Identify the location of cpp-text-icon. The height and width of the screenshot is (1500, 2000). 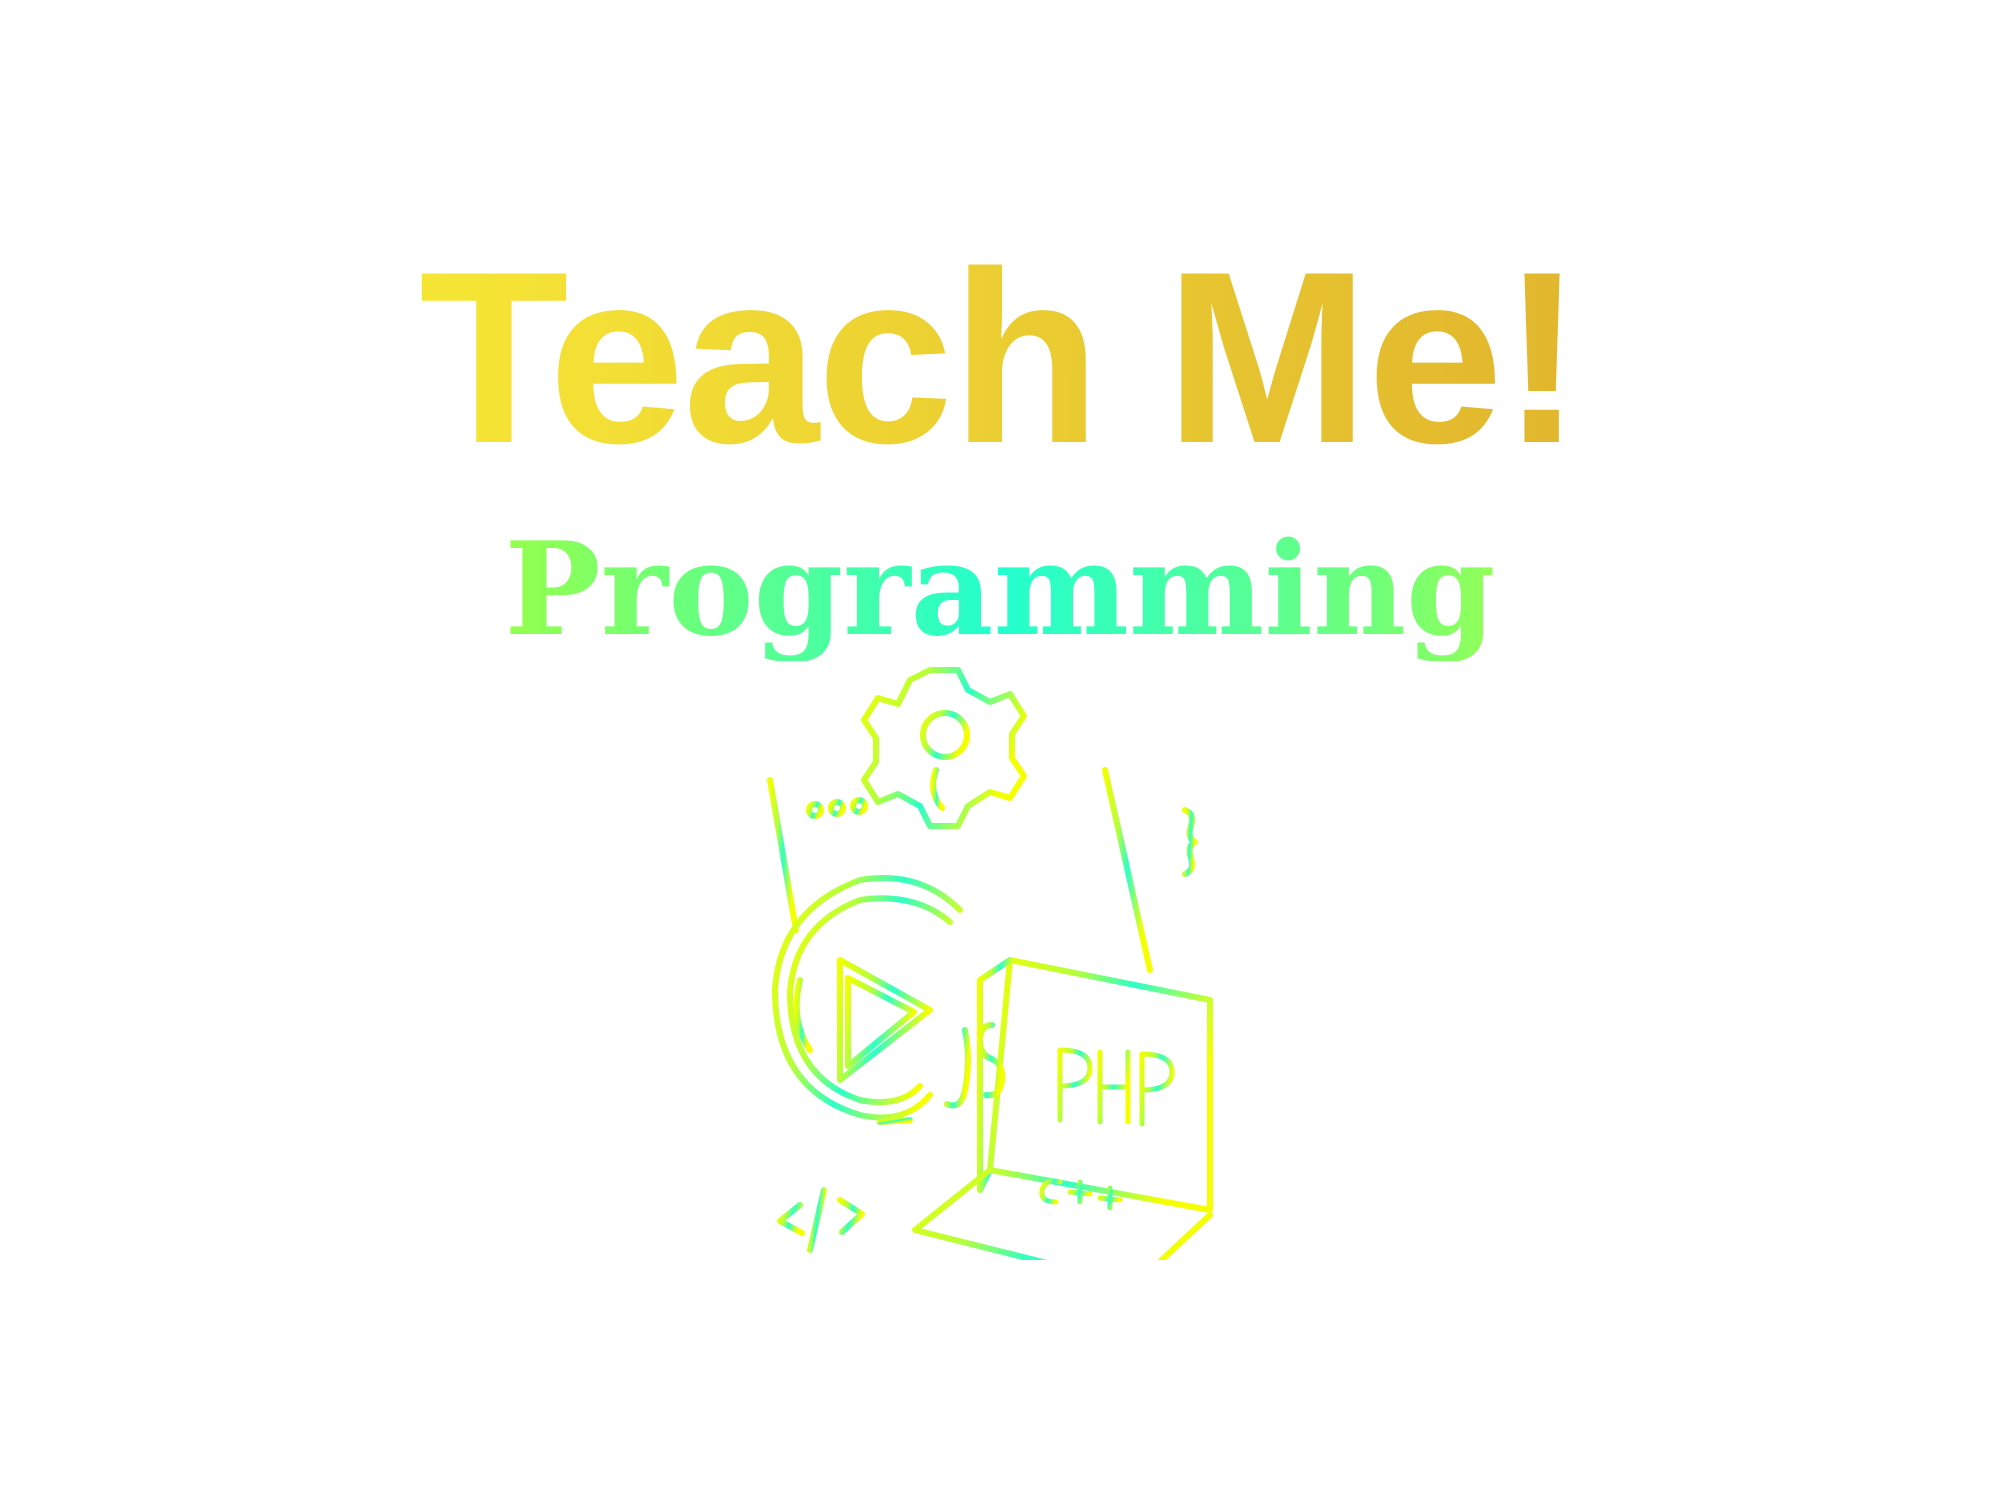
(1081, 1194).